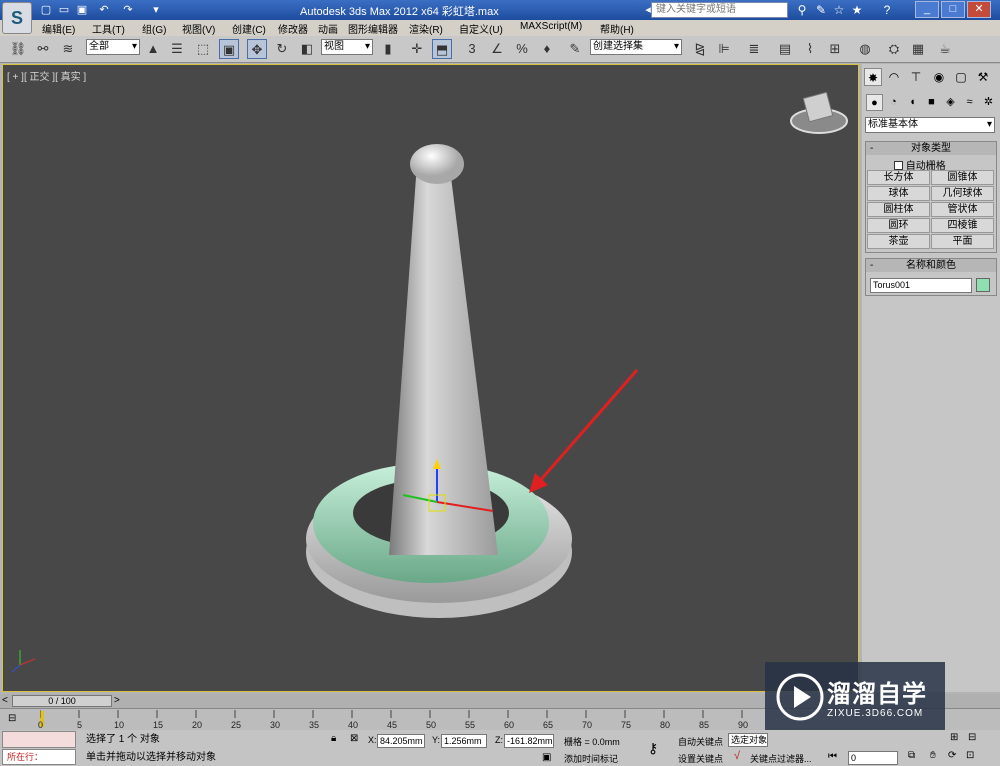 This screenshot has height=766, width=1000. What do you see at coordinates (898, 177) in the screenshot?
I see `box-button: 长方体` at bounding box center [898, 177].